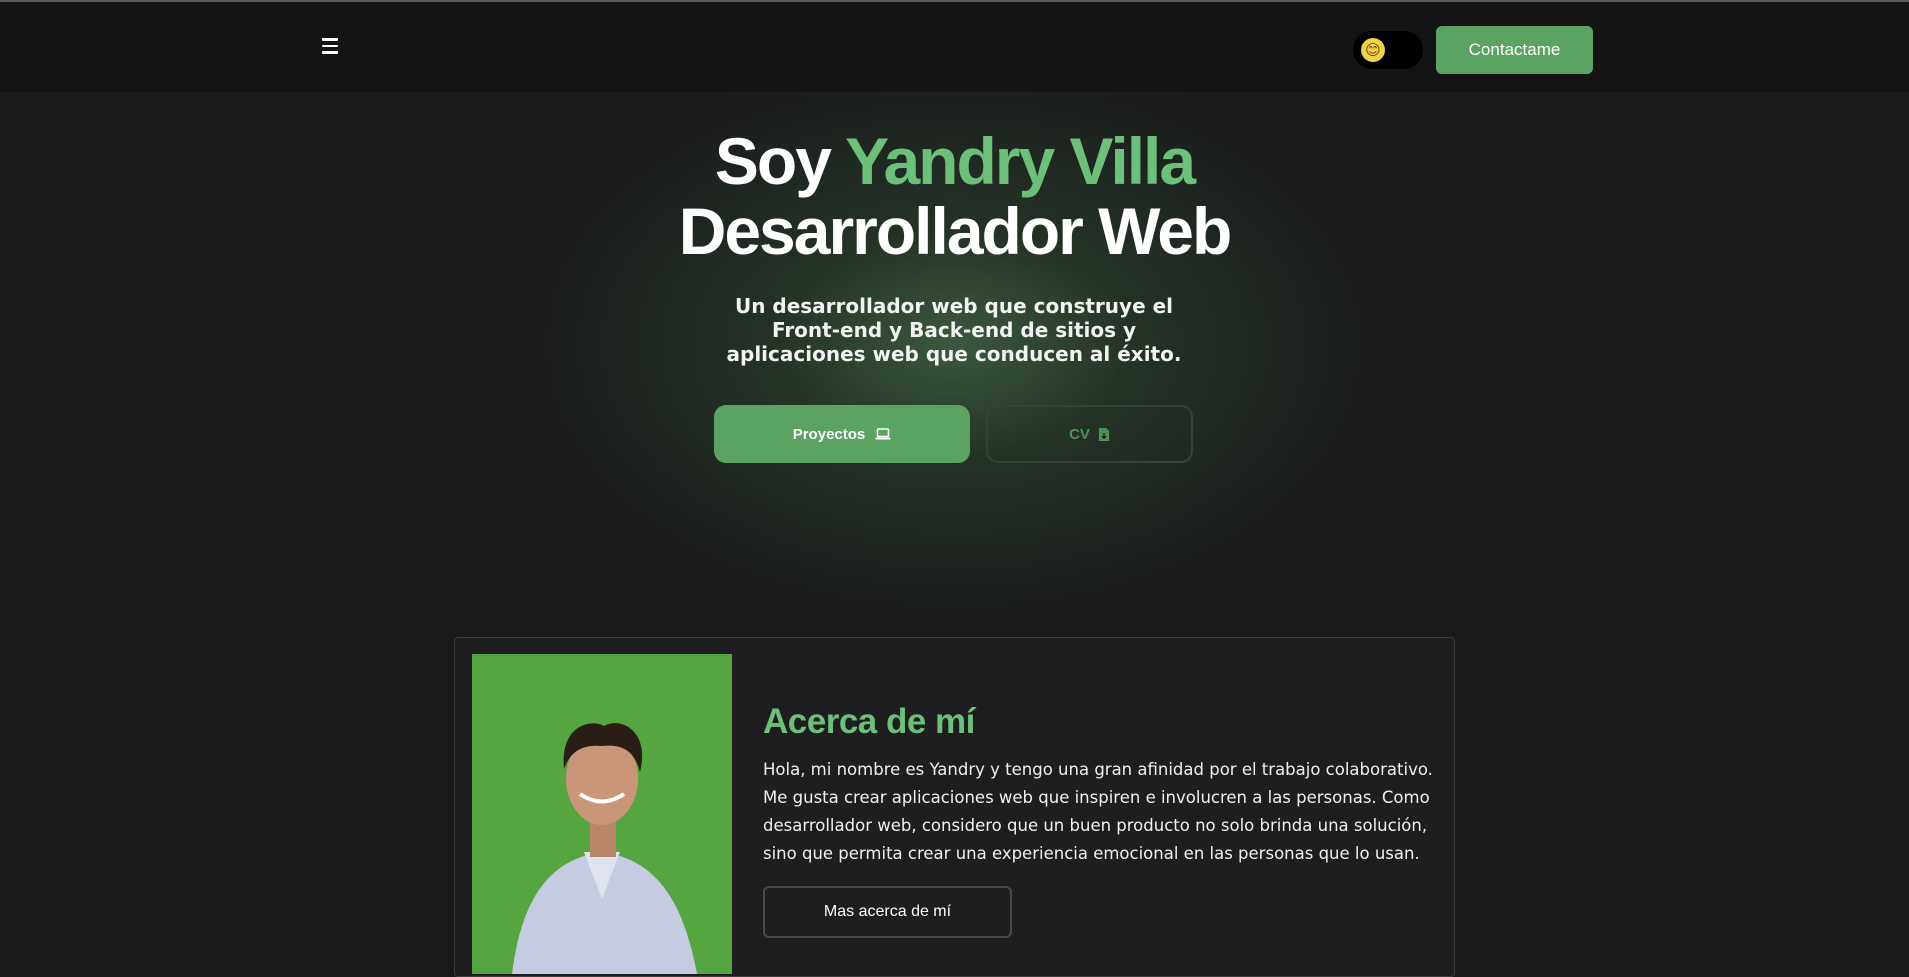  I want to click on title-role: Desarrollador Web, so click(955, 231).